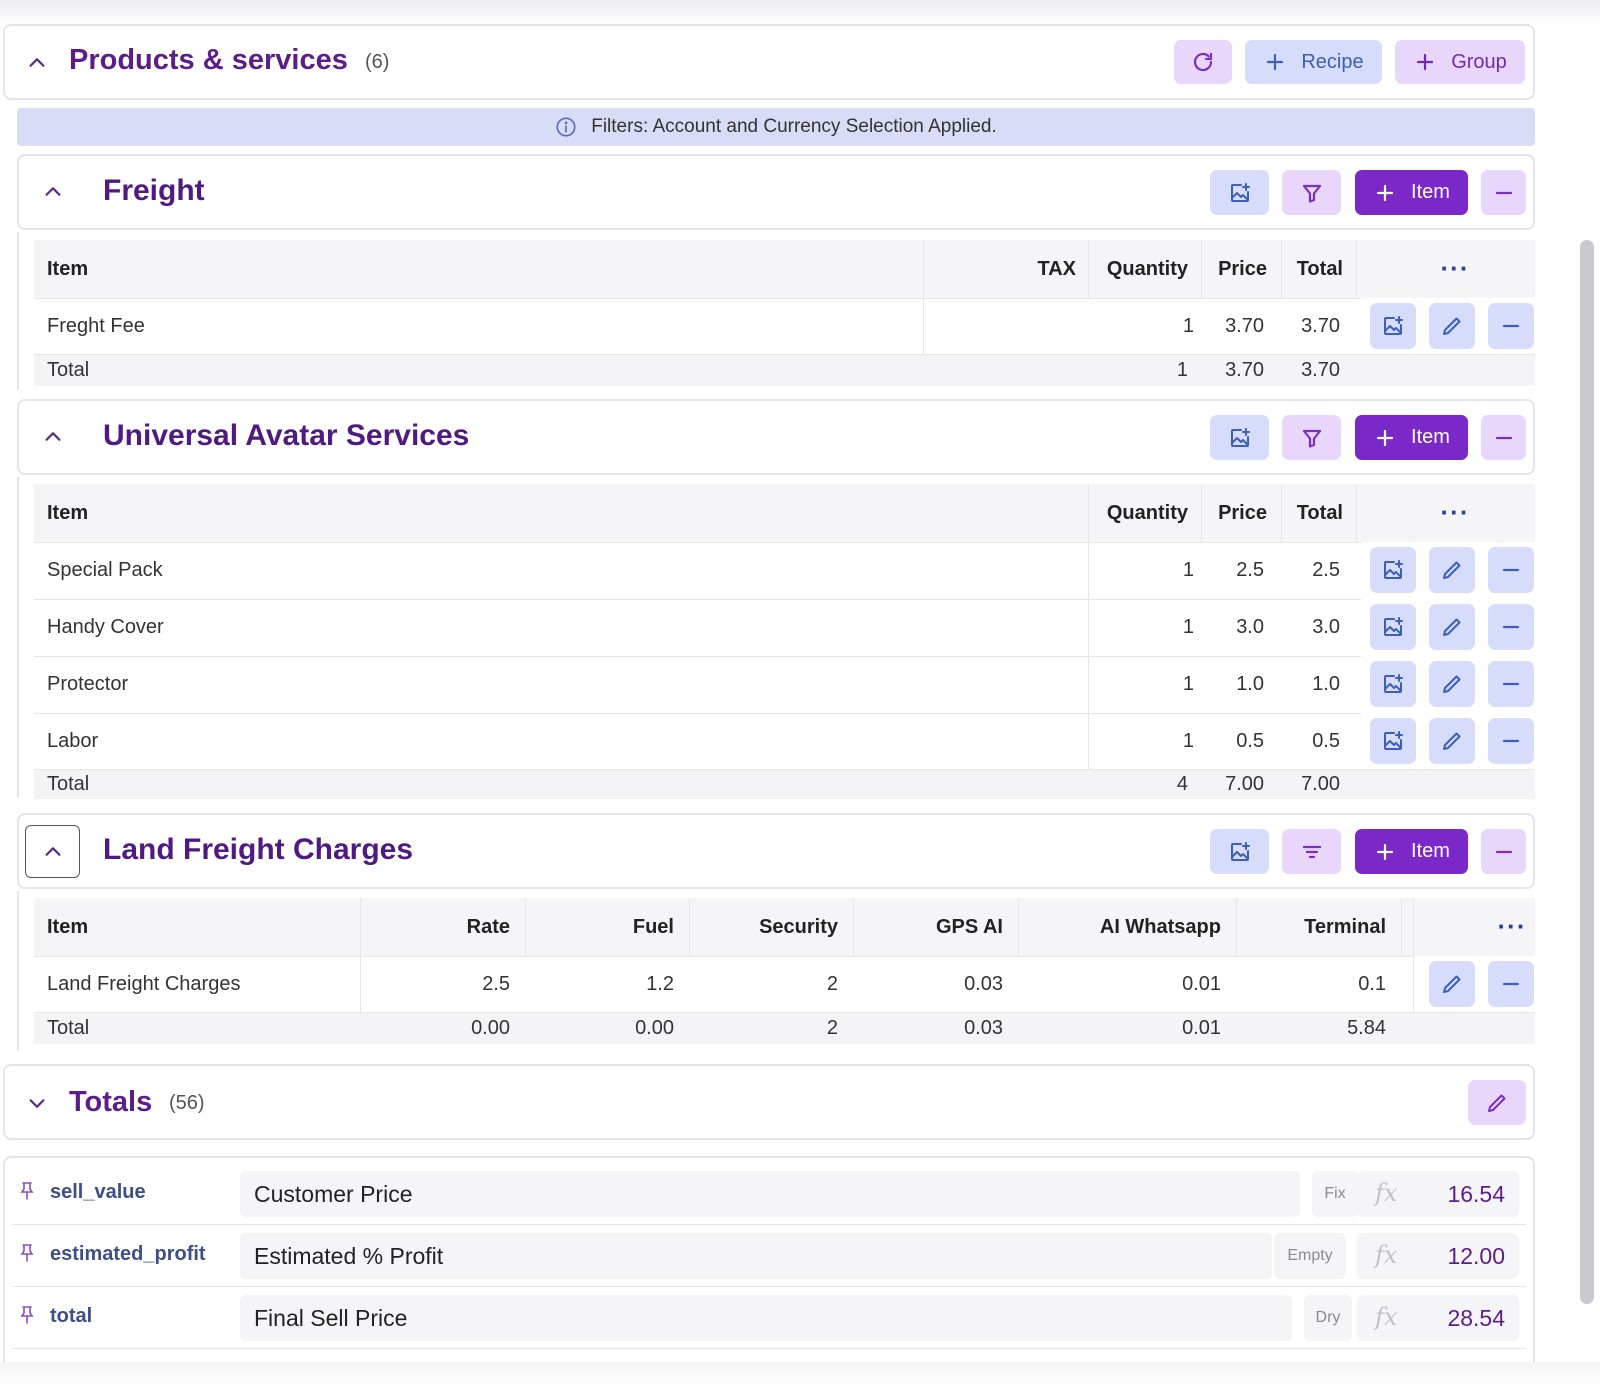  I want to click on totals-mode-badge: Fix, so click(1335, 1194).